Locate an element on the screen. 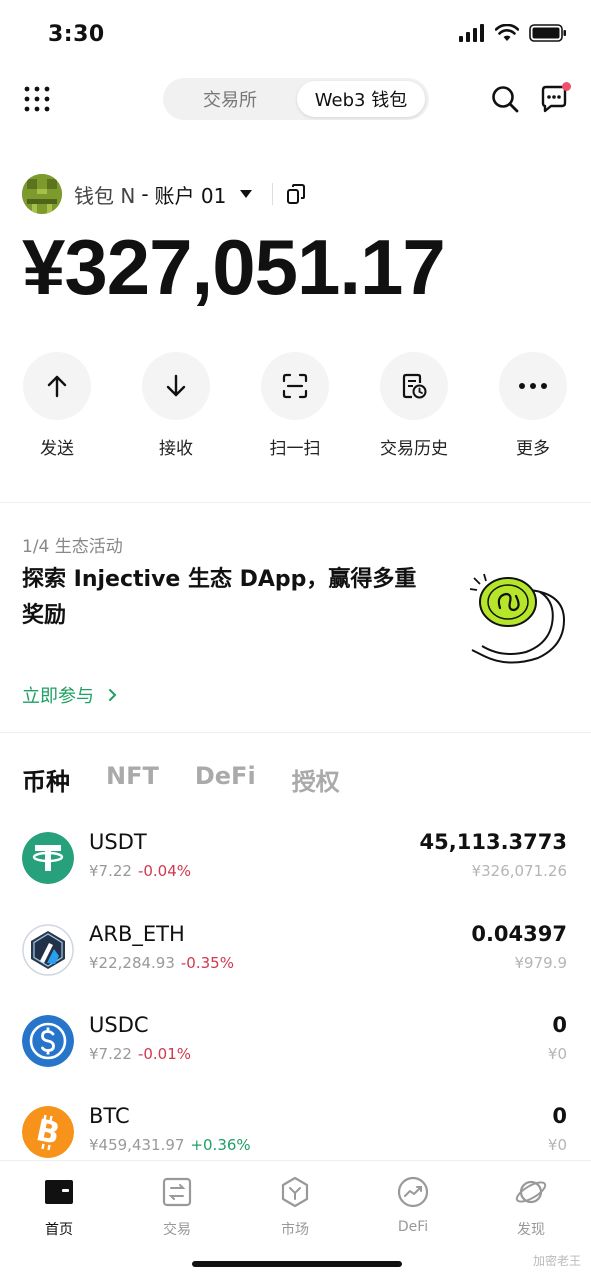  account-selector: 钱包 N - 账户 01 is located at coordinates (164, 194).